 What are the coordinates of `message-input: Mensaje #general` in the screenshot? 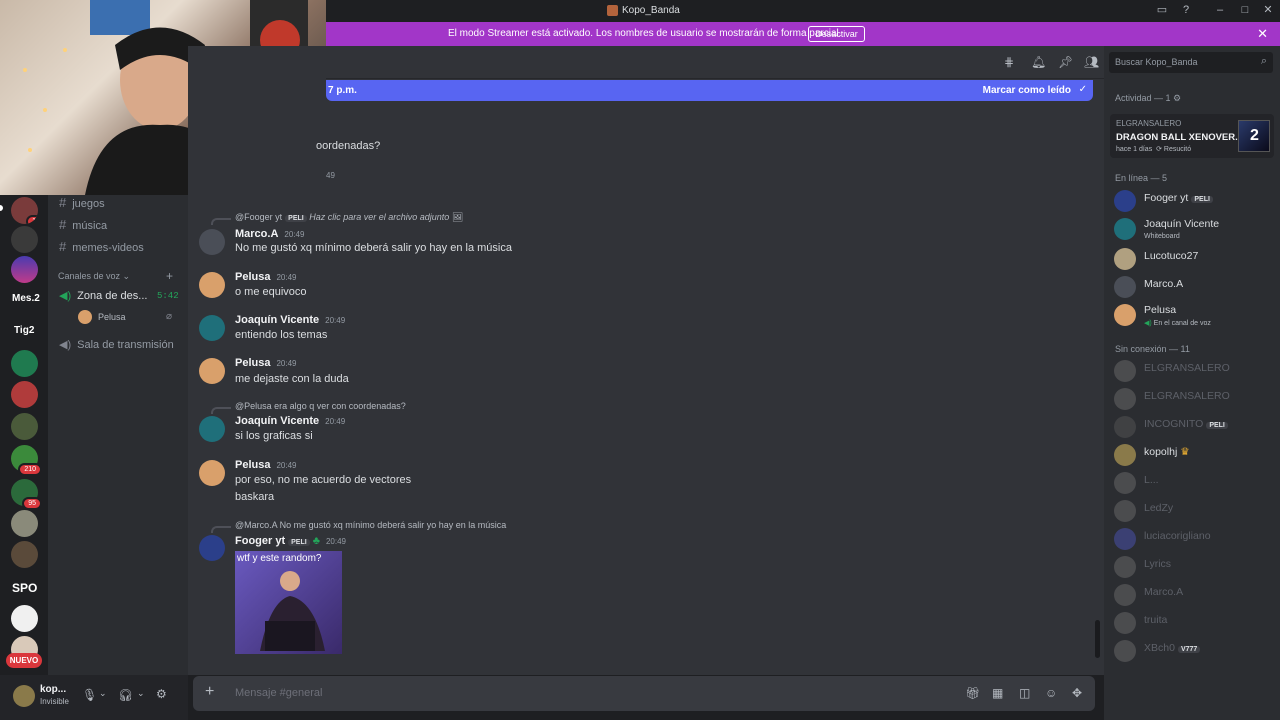 It's located at (278, 693).